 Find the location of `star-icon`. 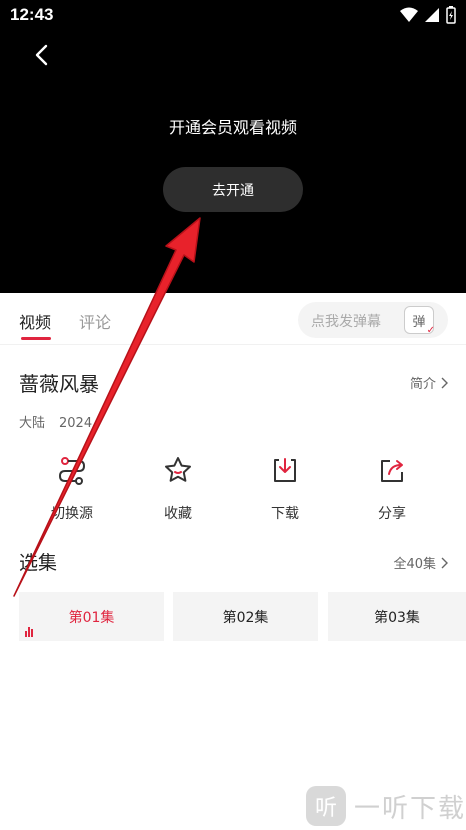

star-icon is located at coordinates (178, 469).